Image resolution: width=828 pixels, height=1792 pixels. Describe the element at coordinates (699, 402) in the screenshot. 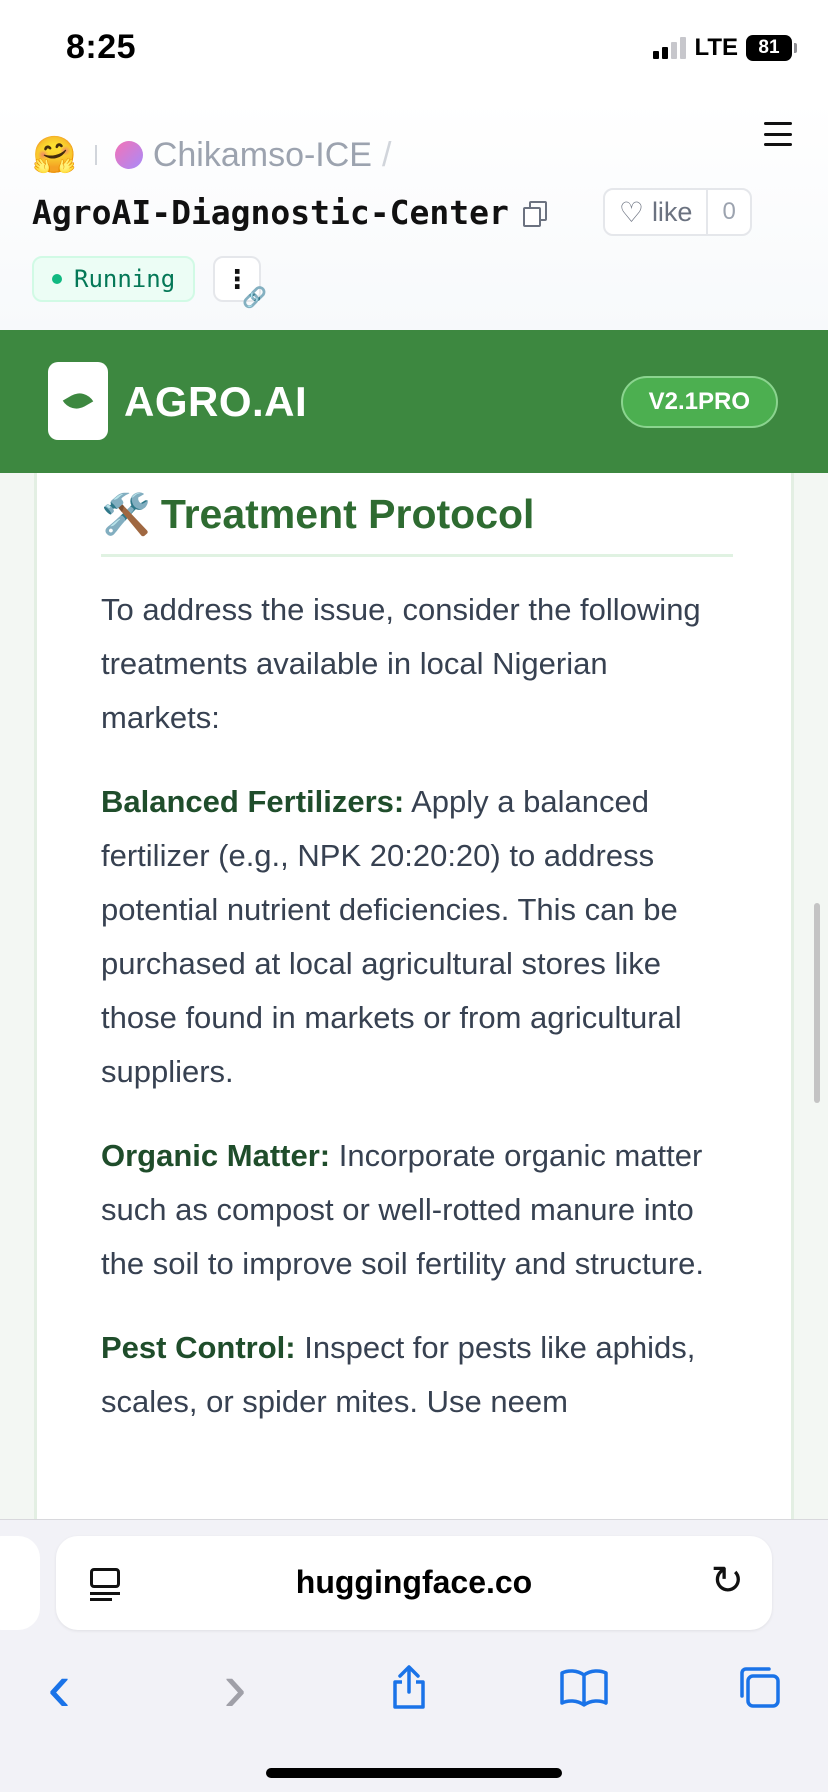

I see `version-badge: V2.1PRO` at that location.